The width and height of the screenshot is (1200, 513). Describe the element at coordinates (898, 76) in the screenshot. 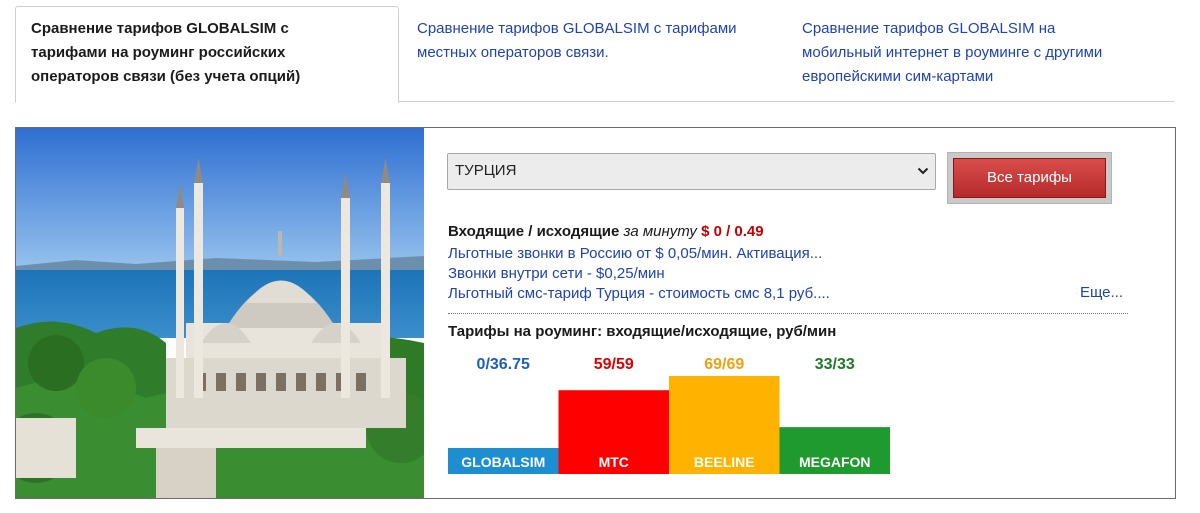

I see `tab-label-line: европейскими сим-картами` at that location.